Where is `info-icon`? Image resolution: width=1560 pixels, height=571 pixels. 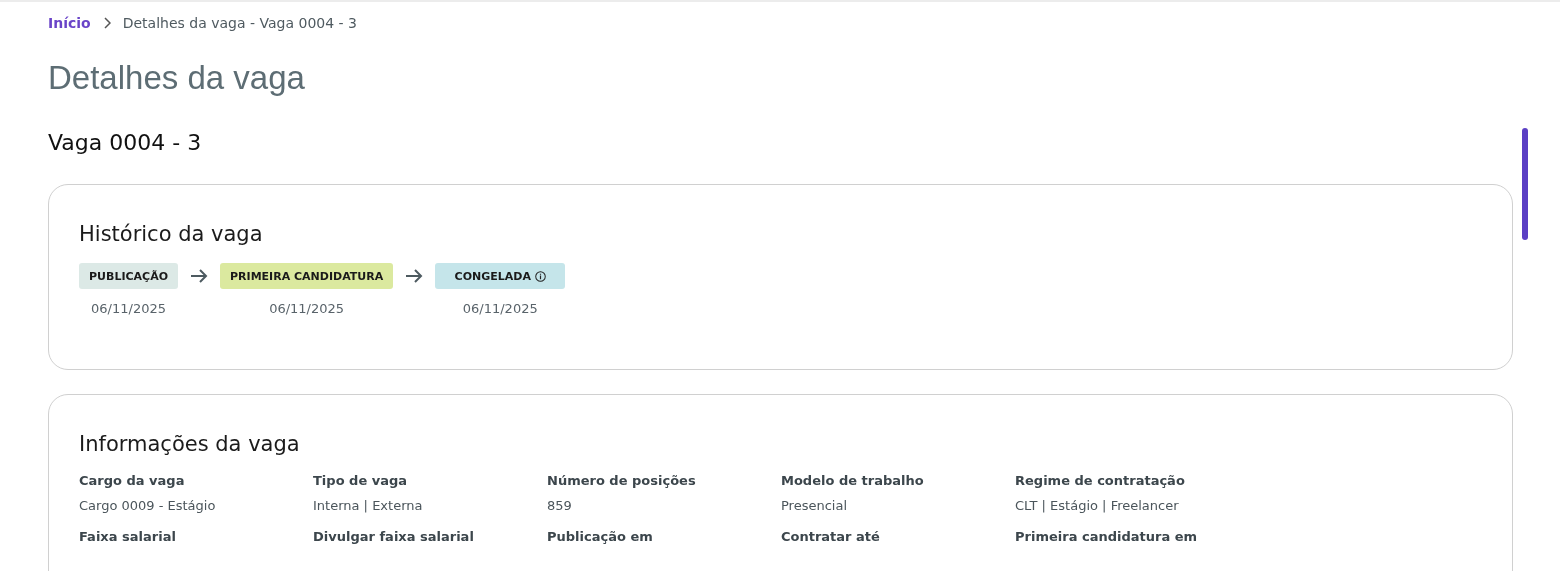 info-icon is located at coordinates (540, 276).